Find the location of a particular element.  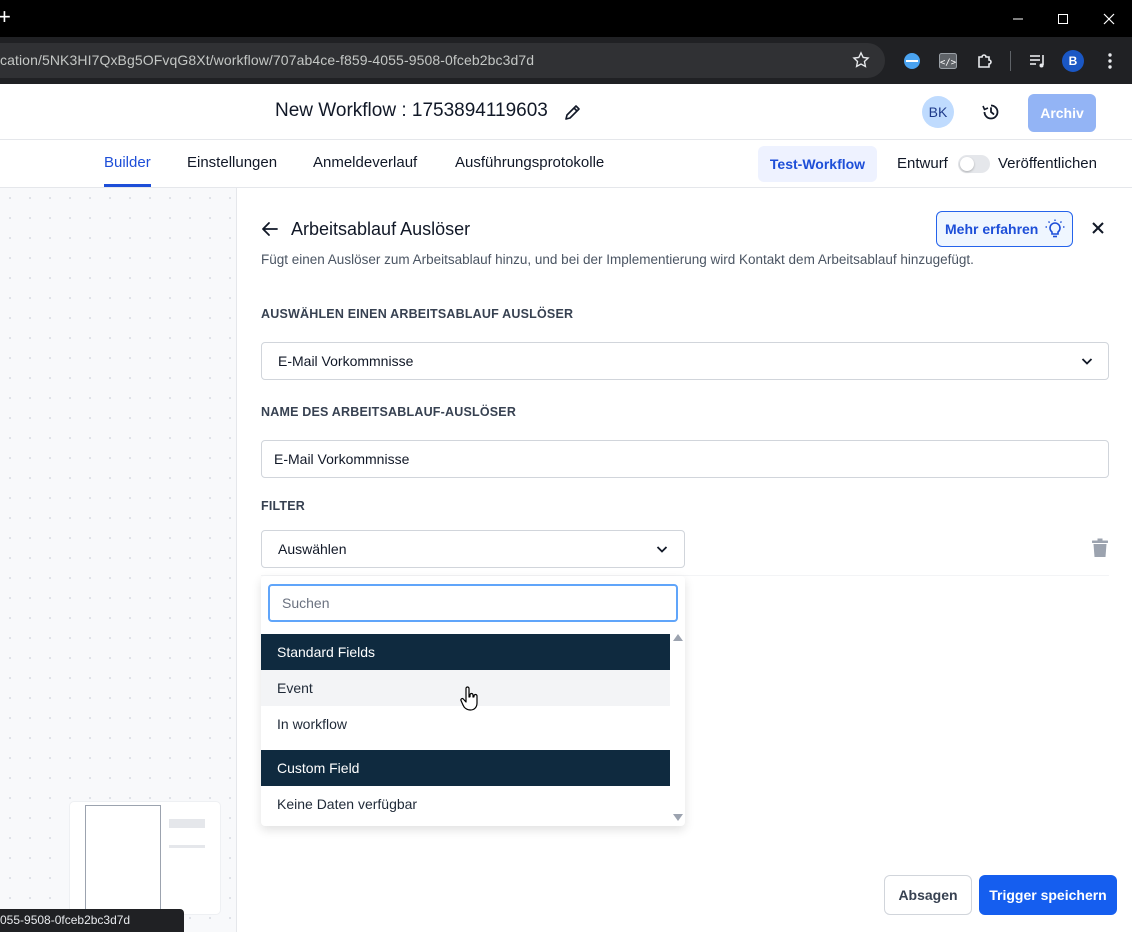

profile-avatar: B is located at coordinates (1073, 61).